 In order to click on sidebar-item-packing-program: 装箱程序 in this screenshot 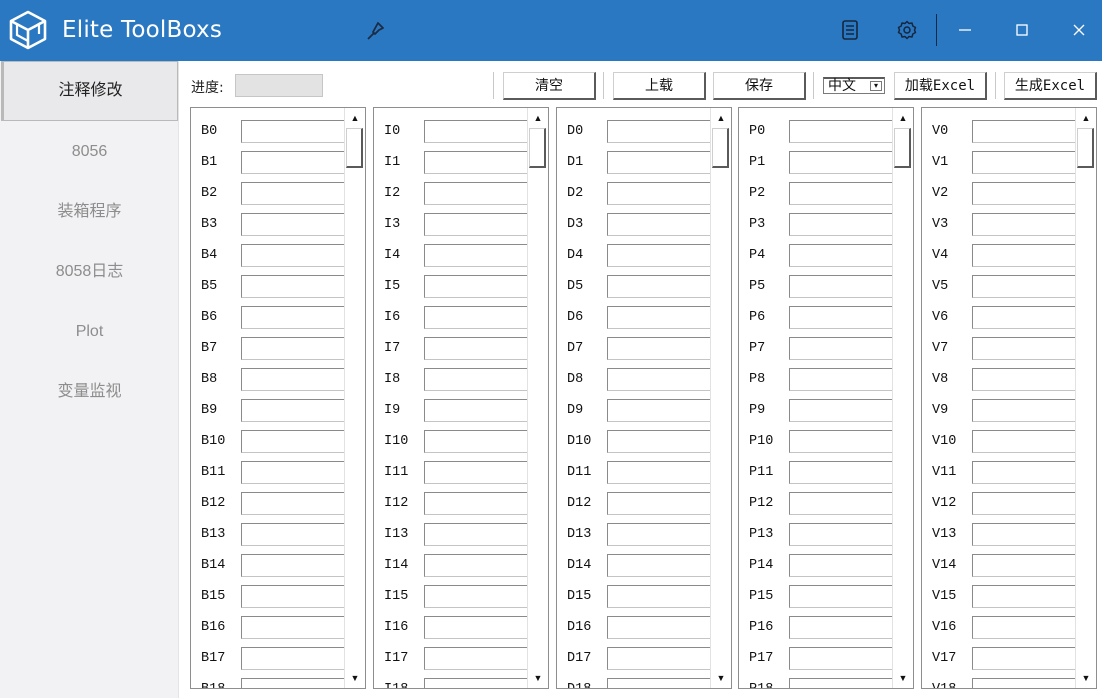, I will do `click(89, 212)`.